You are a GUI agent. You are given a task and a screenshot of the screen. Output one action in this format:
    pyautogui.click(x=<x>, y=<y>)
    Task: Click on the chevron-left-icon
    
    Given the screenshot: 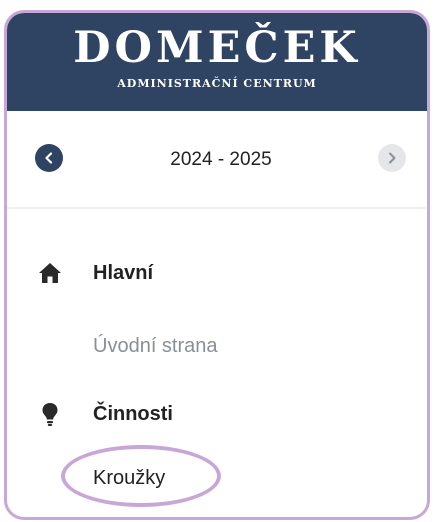 What is the action you would take?
    pyautogui.click(x=49, y=158)
    